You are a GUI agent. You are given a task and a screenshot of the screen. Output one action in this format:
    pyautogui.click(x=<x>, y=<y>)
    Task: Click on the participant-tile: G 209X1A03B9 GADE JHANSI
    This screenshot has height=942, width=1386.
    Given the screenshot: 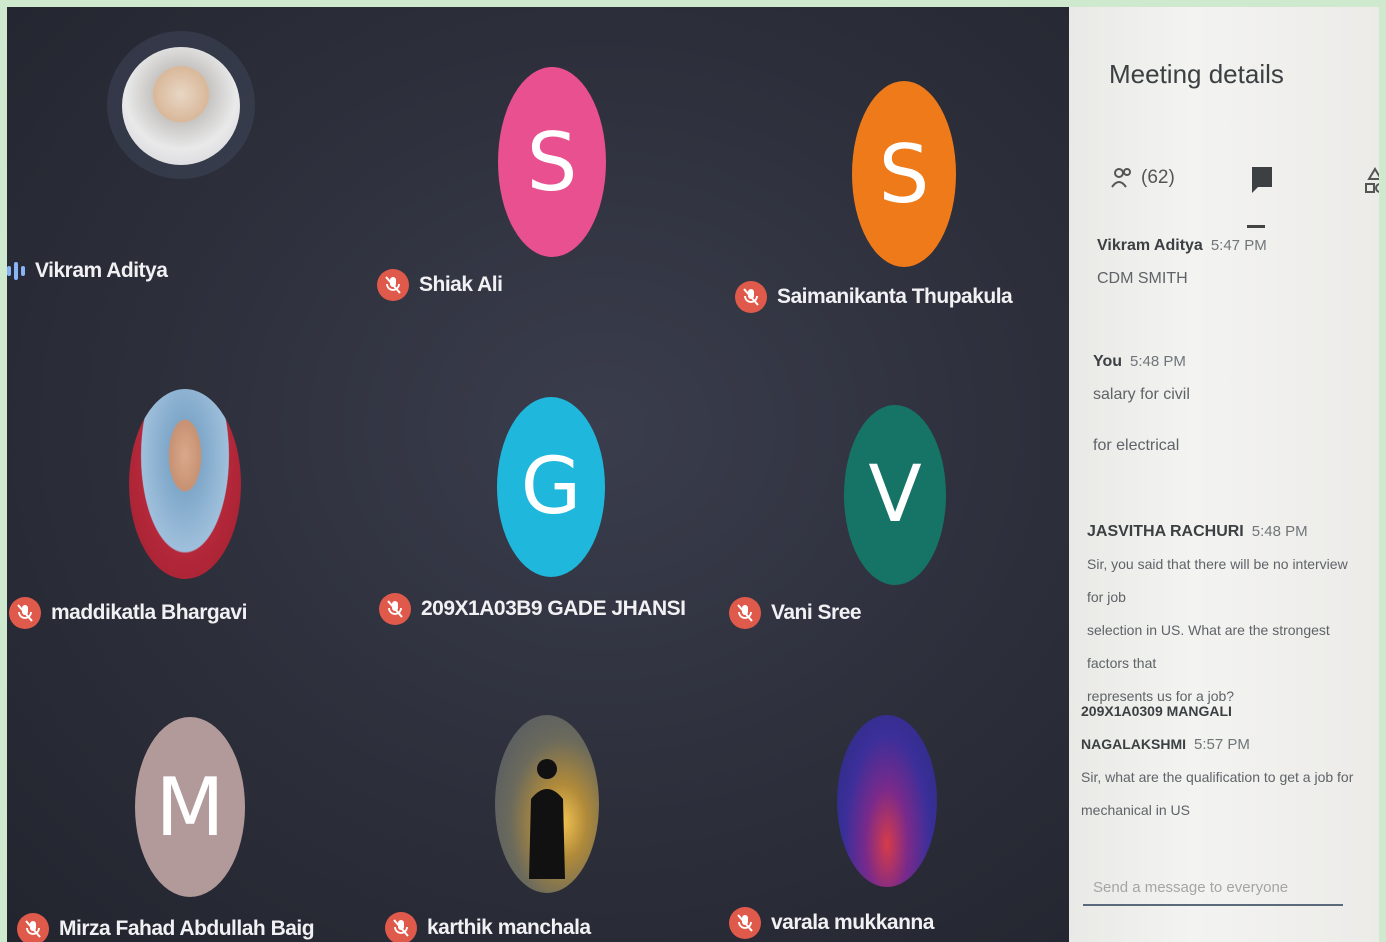 What is the action you would take?
    pyautogui.click(x=547, y=502)
    